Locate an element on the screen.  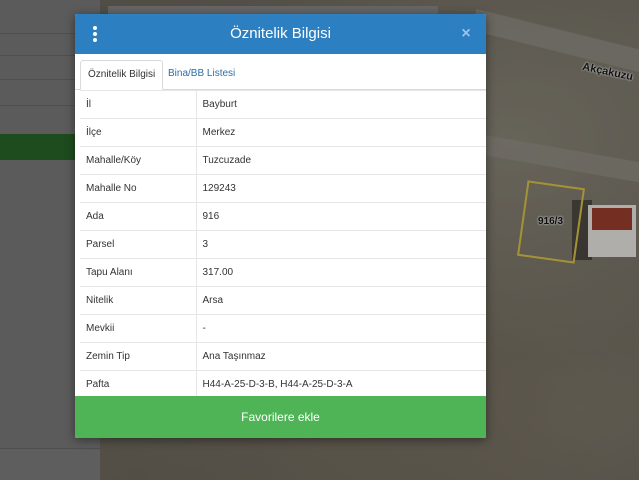
attribute-value: Merkez is located at coordinates (341, 132).